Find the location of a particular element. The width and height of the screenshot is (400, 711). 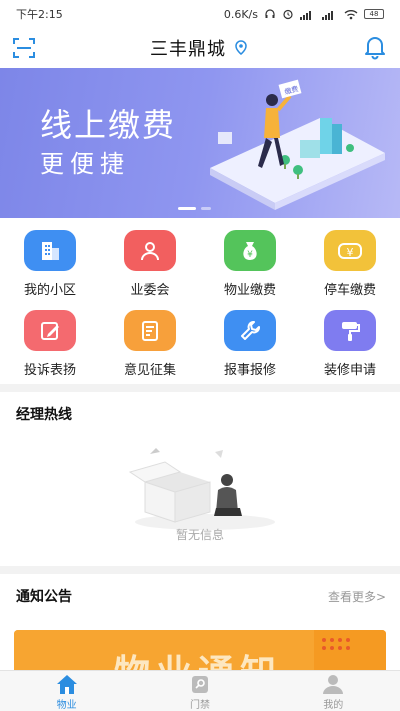

menu-owners-committee: 业委会 is located at coordinates (150, 258).